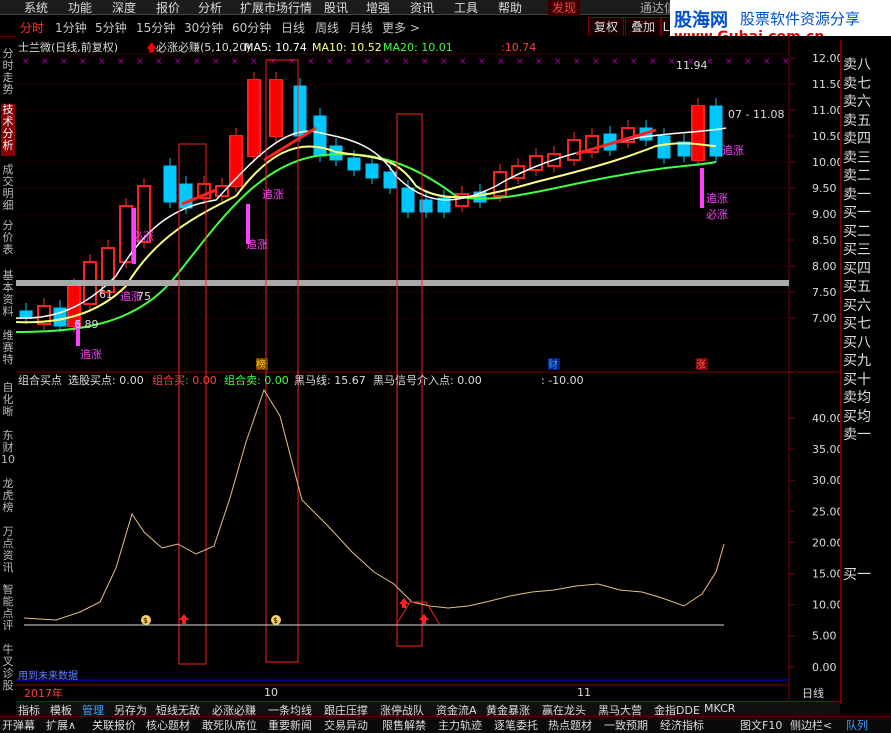 The width and height of the screenshot is (891, 733). I want to click on ftab-consensus: 一致预期, so click(626, 725).